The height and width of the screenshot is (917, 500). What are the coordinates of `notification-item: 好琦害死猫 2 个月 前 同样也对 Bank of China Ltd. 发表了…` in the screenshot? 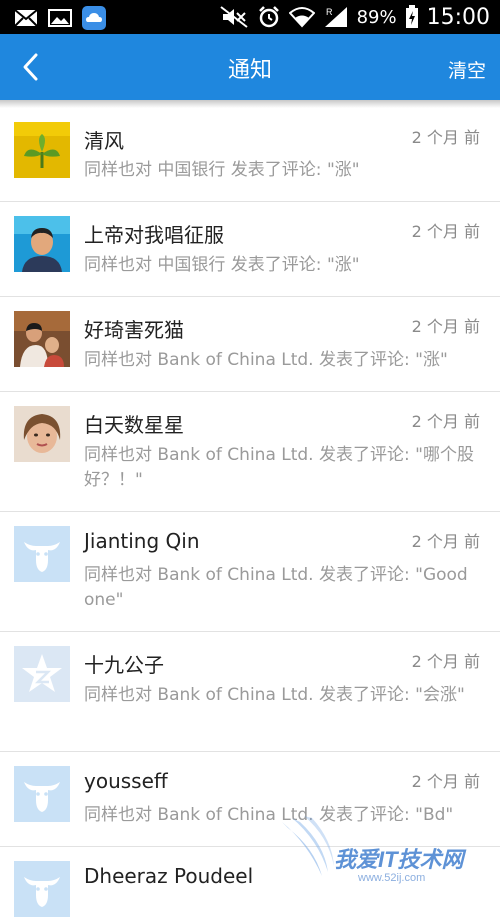 It's located at (250, 344).